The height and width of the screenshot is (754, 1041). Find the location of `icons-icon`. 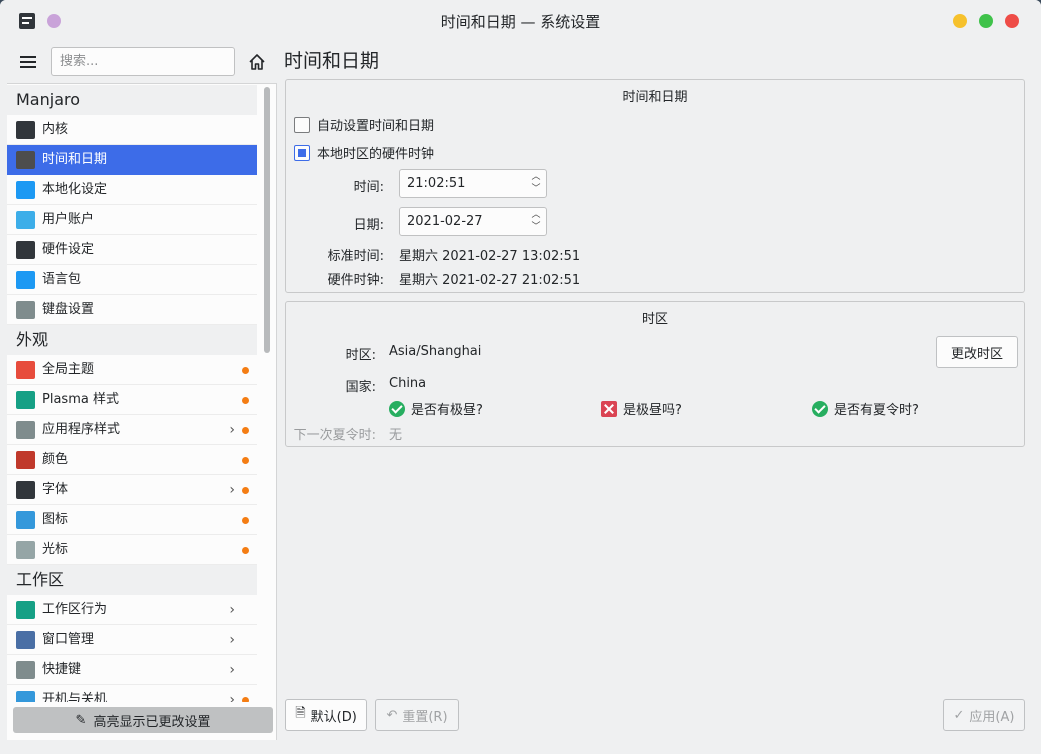

icons-icon is located at coordinates (25, 520).